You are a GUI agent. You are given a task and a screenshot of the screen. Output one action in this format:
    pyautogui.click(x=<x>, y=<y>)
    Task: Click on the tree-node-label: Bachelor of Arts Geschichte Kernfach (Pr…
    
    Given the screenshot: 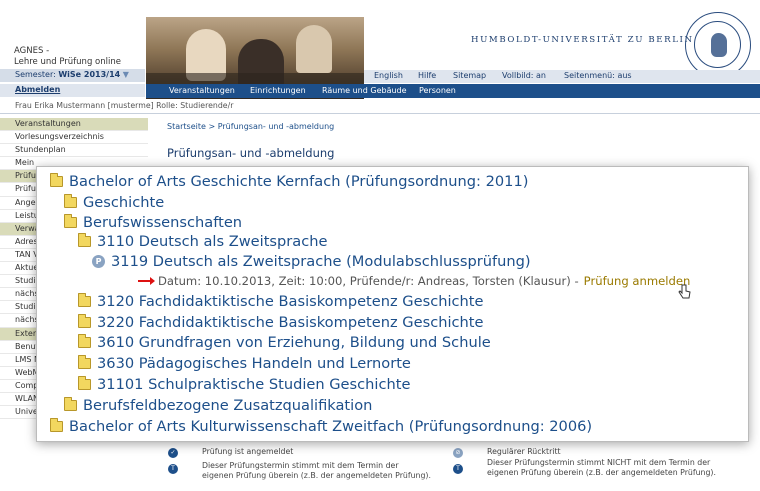 What is the action you would take?
    pyautogui.click(x=299, y=181)
    